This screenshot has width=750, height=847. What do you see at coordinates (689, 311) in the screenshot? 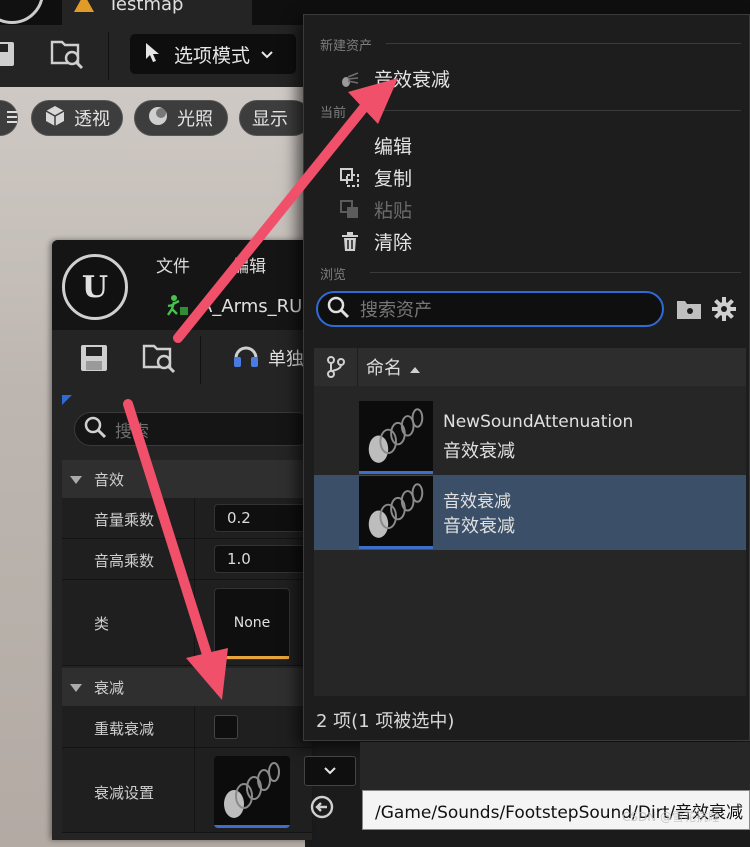
I see `folder-icon` at bounding box center [689, 311].